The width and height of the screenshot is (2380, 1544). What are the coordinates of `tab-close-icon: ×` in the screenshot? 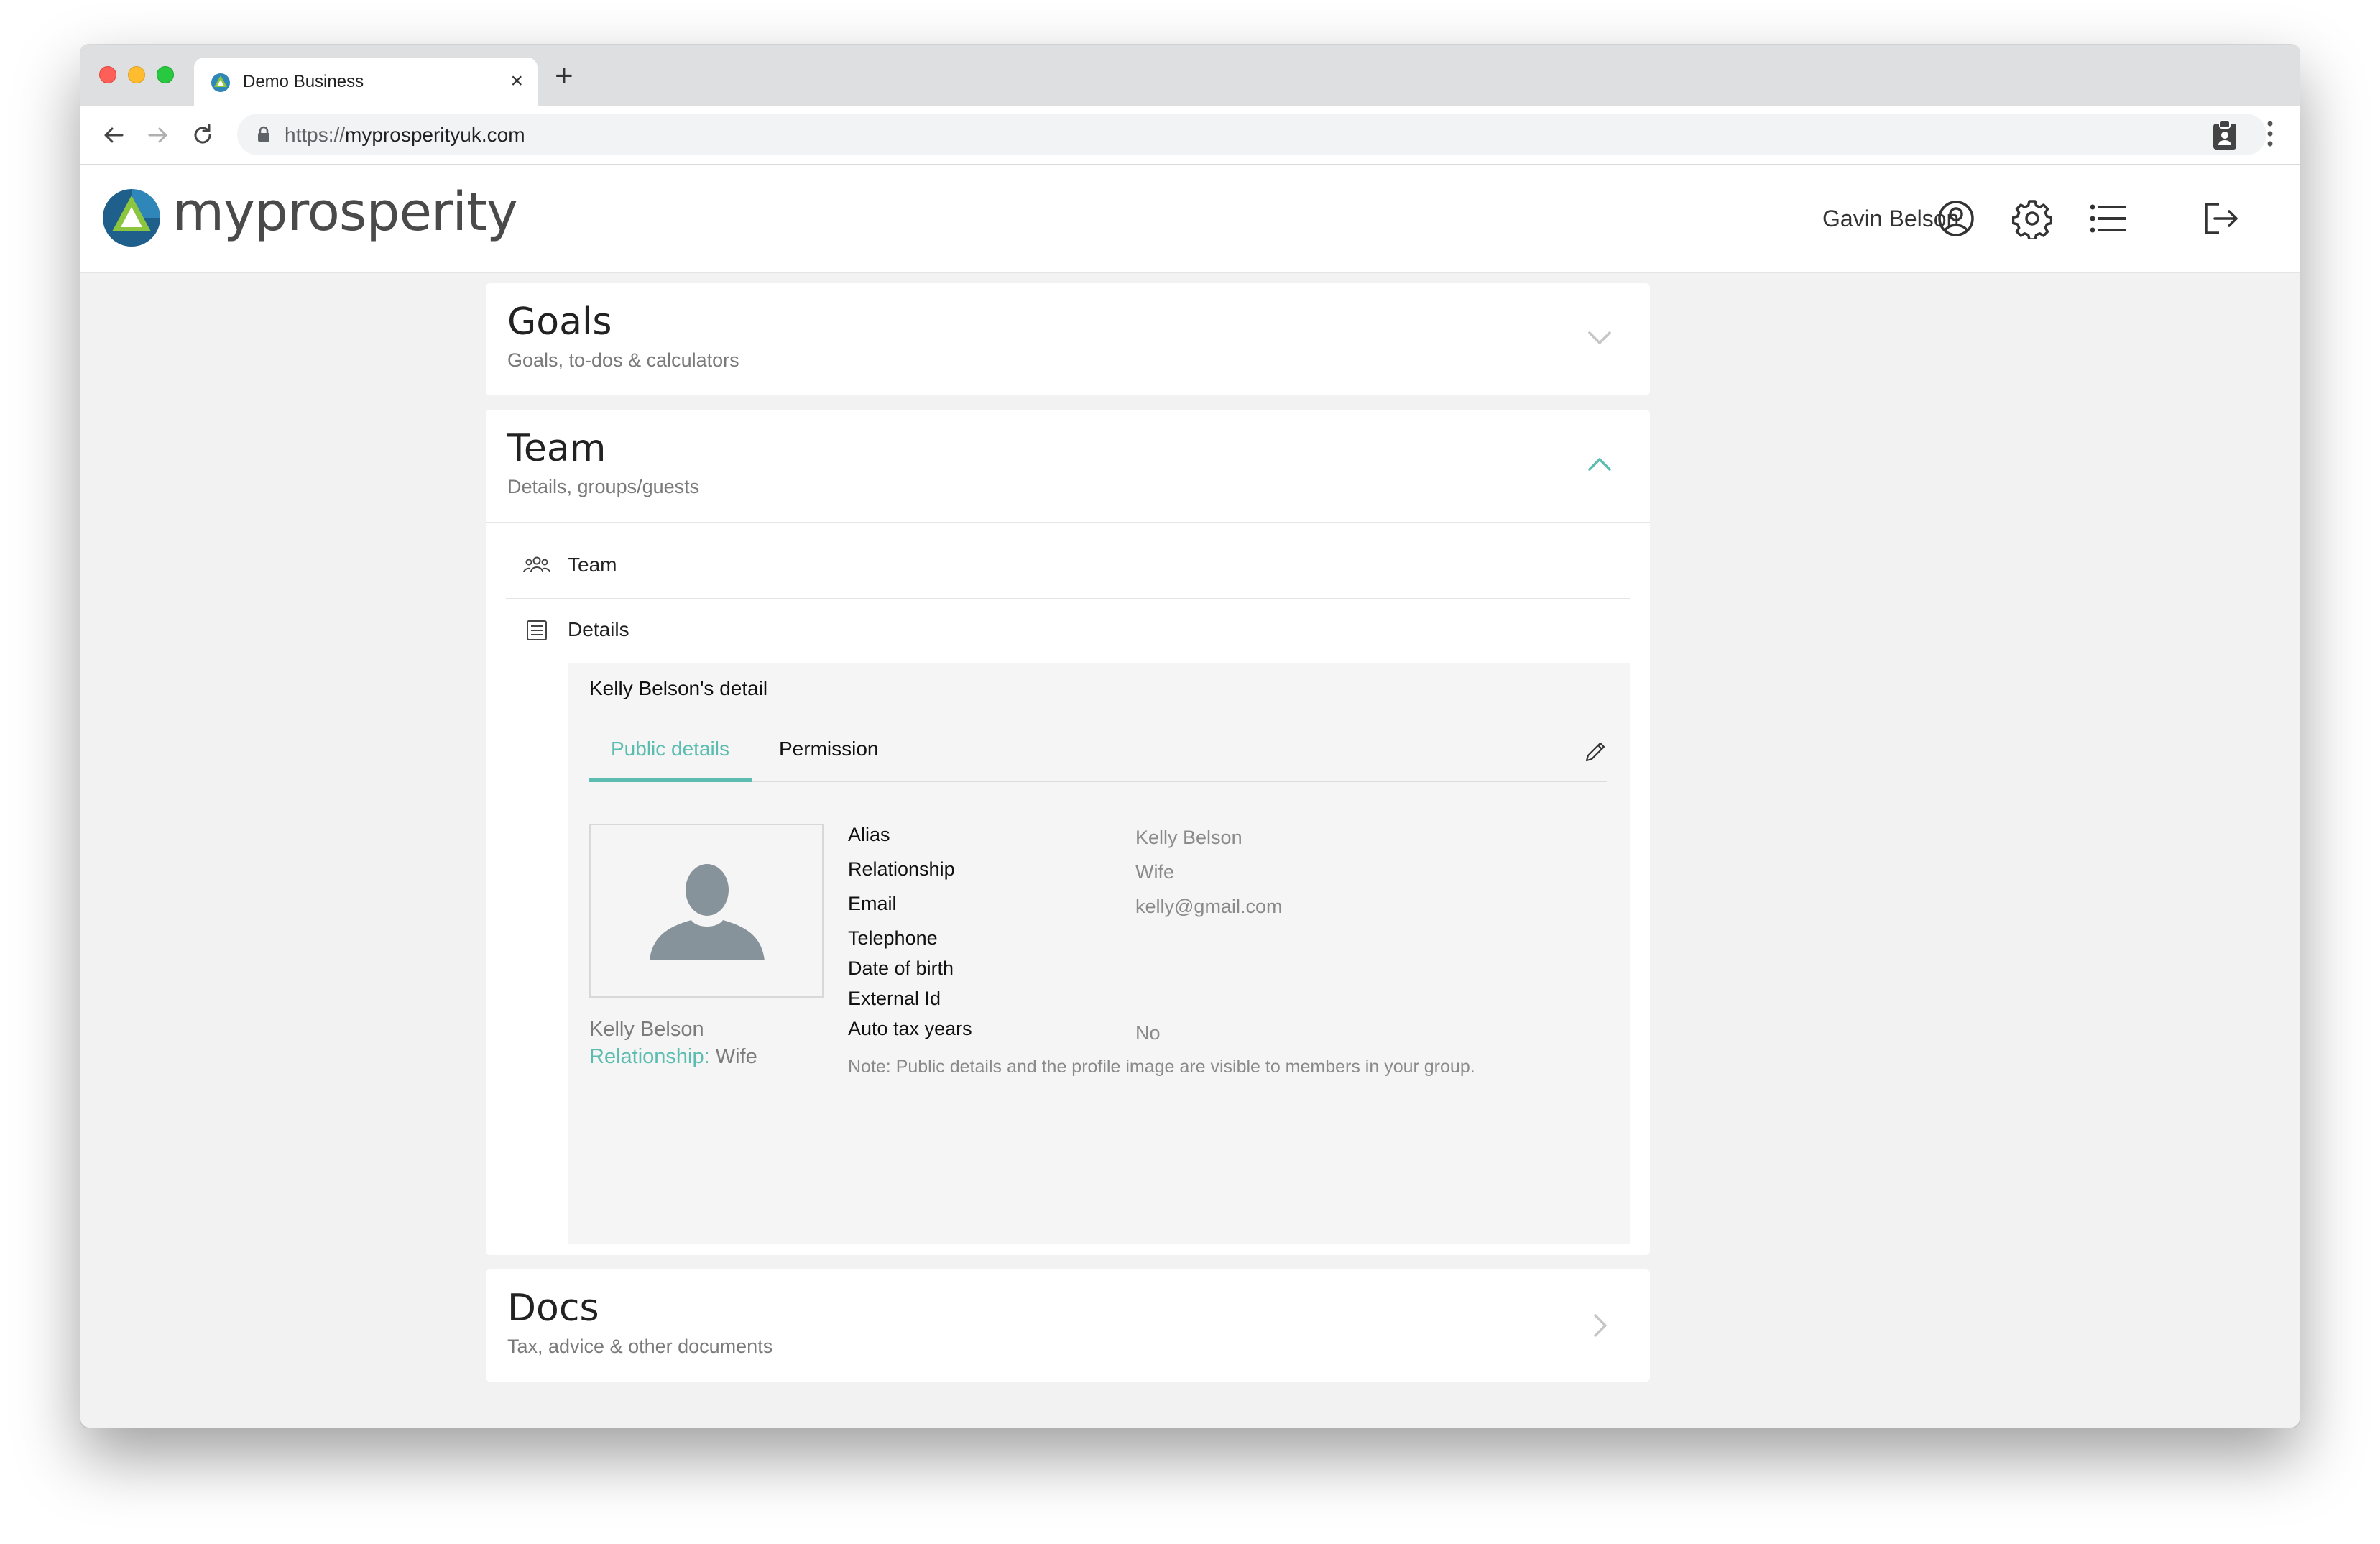 It's located at (516, 81).